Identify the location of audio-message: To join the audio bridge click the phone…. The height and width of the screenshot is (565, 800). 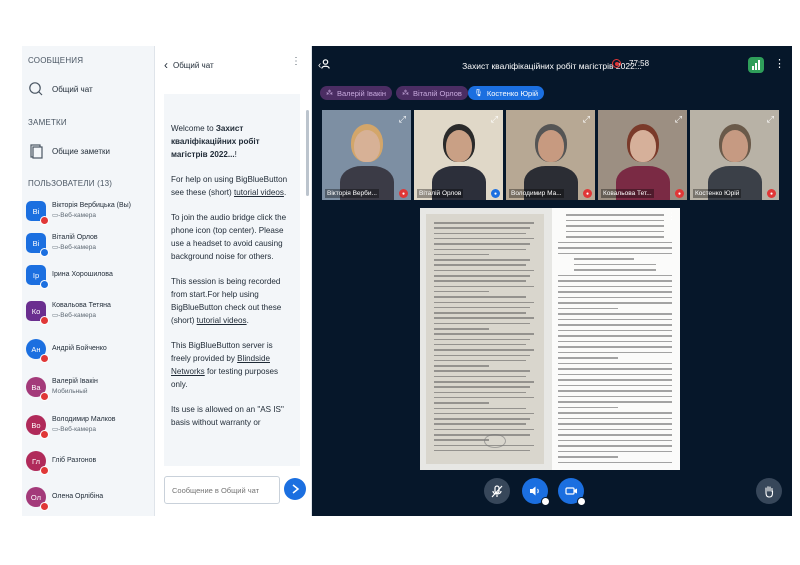
(229, 237).